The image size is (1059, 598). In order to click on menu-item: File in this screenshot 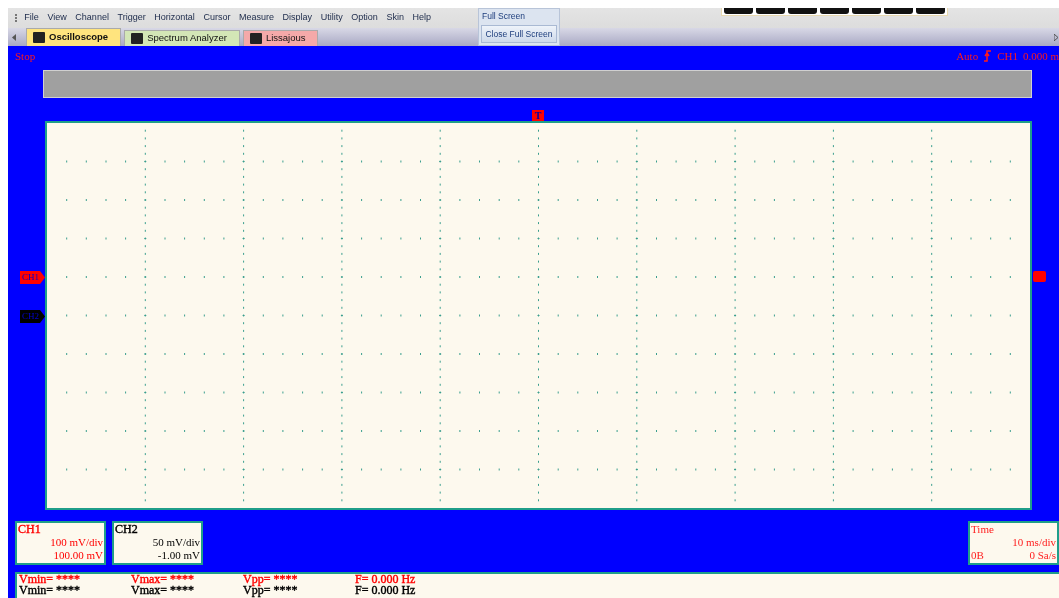, I will do `click(32, 18)`.